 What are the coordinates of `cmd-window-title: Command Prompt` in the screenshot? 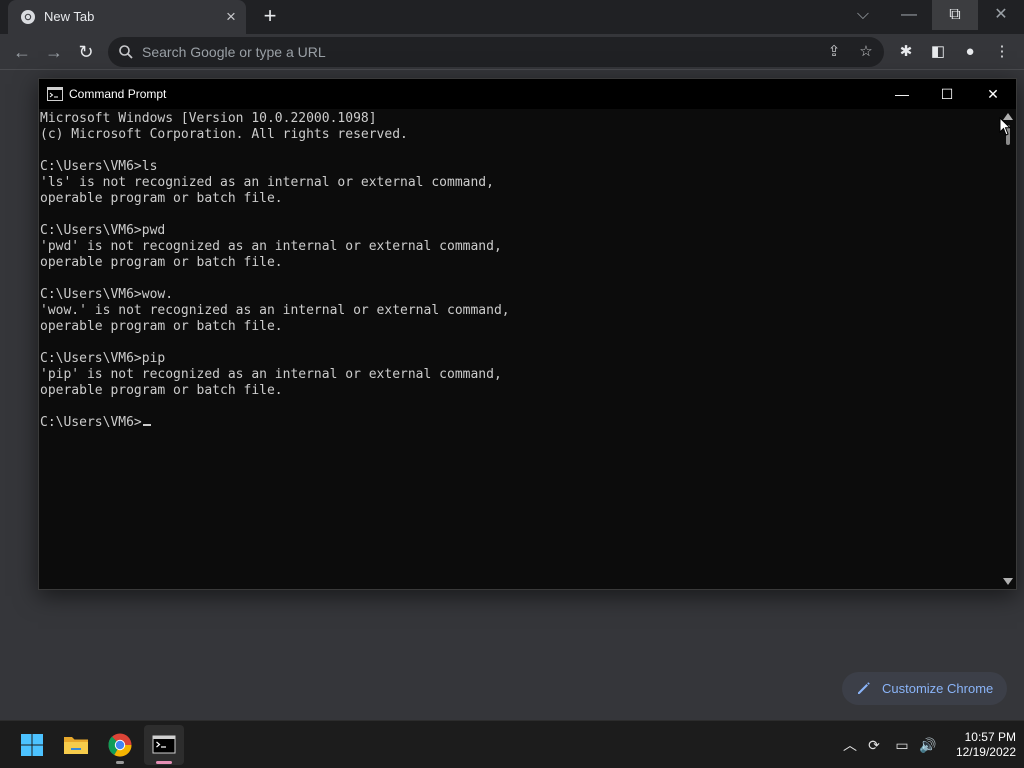 It's located at (118, 94).